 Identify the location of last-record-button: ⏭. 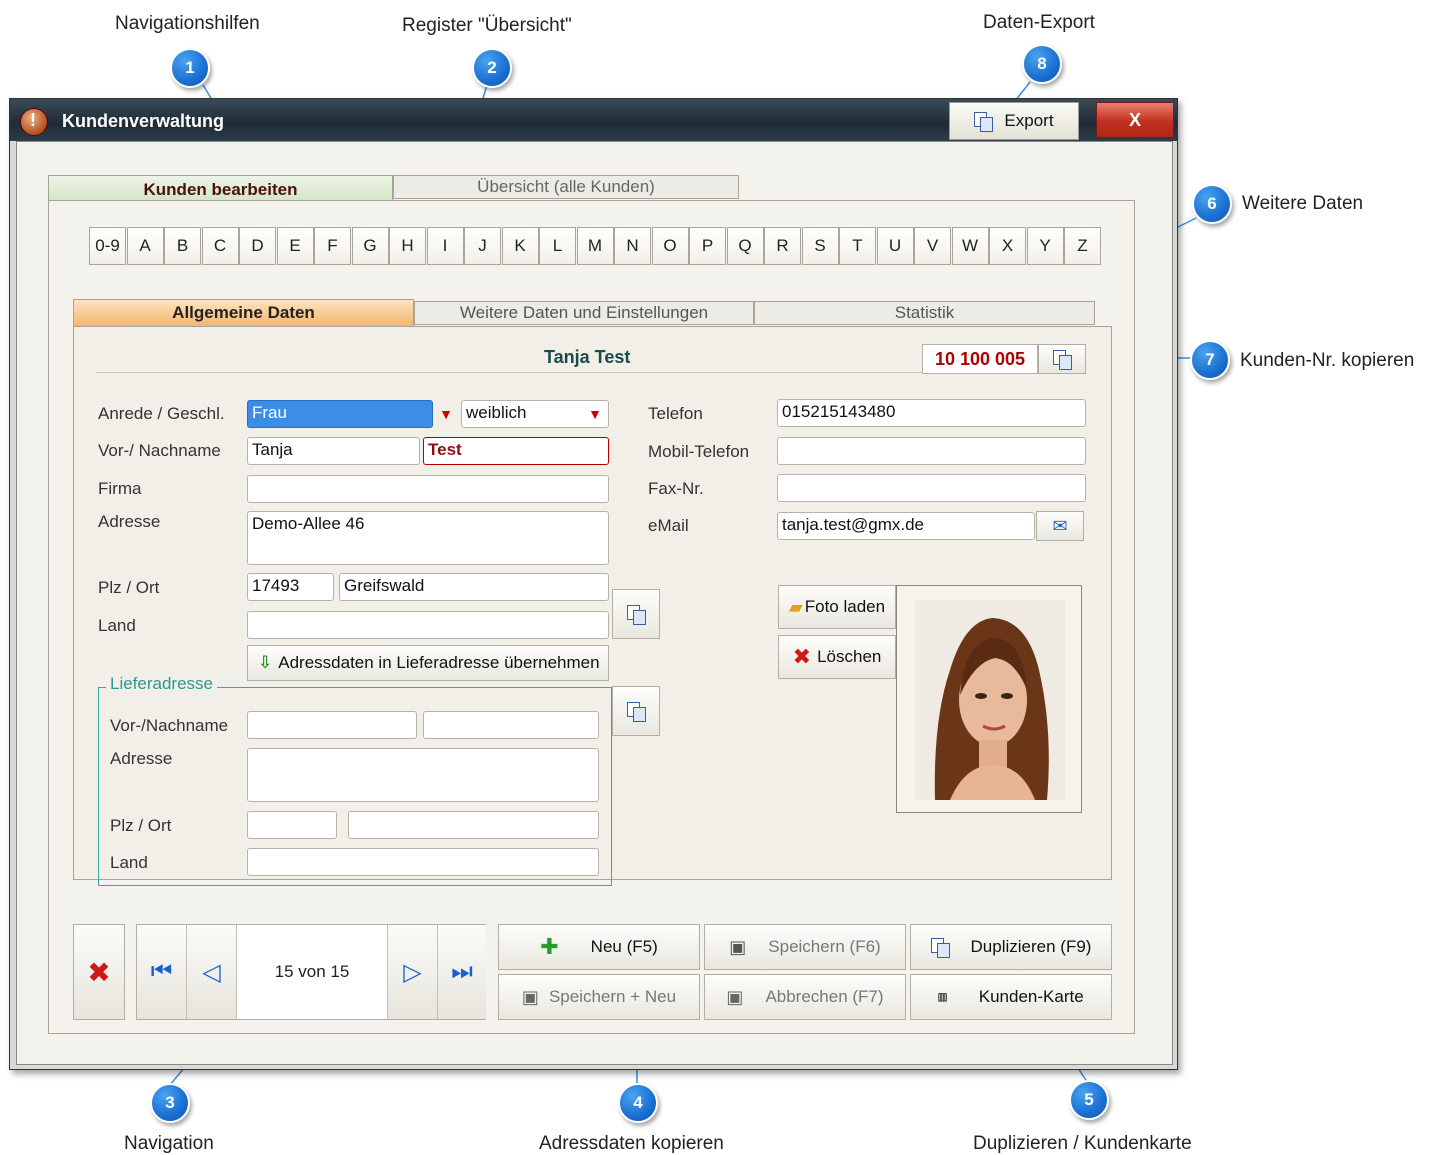
(461, 972).